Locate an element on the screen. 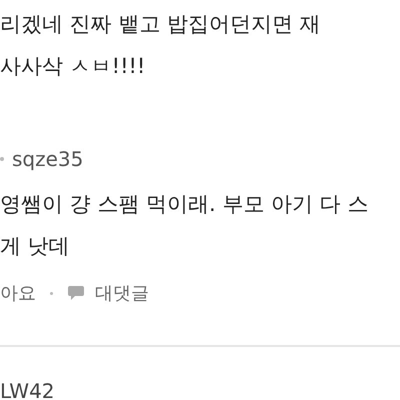  comment-text: 게 낫데 is located at coordinates (35, 246).